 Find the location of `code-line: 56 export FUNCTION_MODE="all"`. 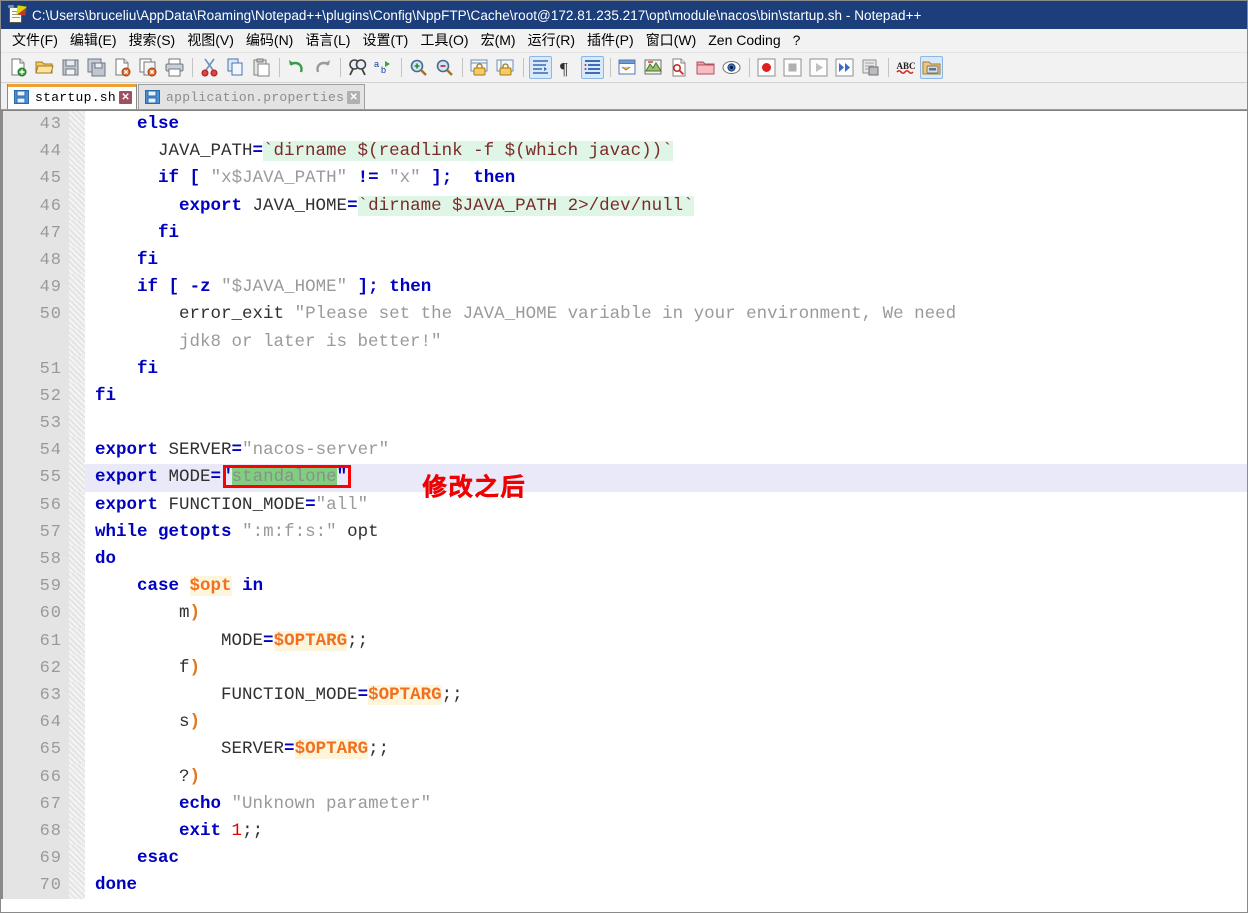

code-line: 56 export FUNCTION_MODE="all" is located at coordinates (624, 505).